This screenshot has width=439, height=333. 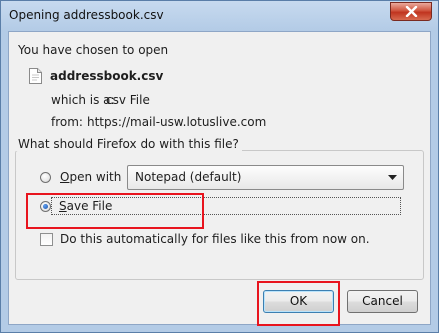 What do you see at coordinates (298, 303) in the screenshot?
I see `ok-button-highlight` at bounding box center [298, 303].